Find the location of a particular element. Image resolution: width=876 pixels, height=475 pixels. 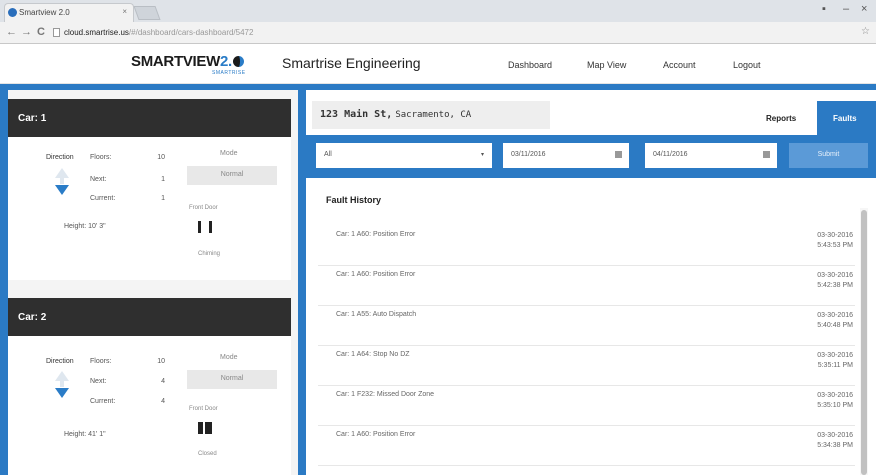

logo-version-text: 2. is located at coordinates (225, 61).